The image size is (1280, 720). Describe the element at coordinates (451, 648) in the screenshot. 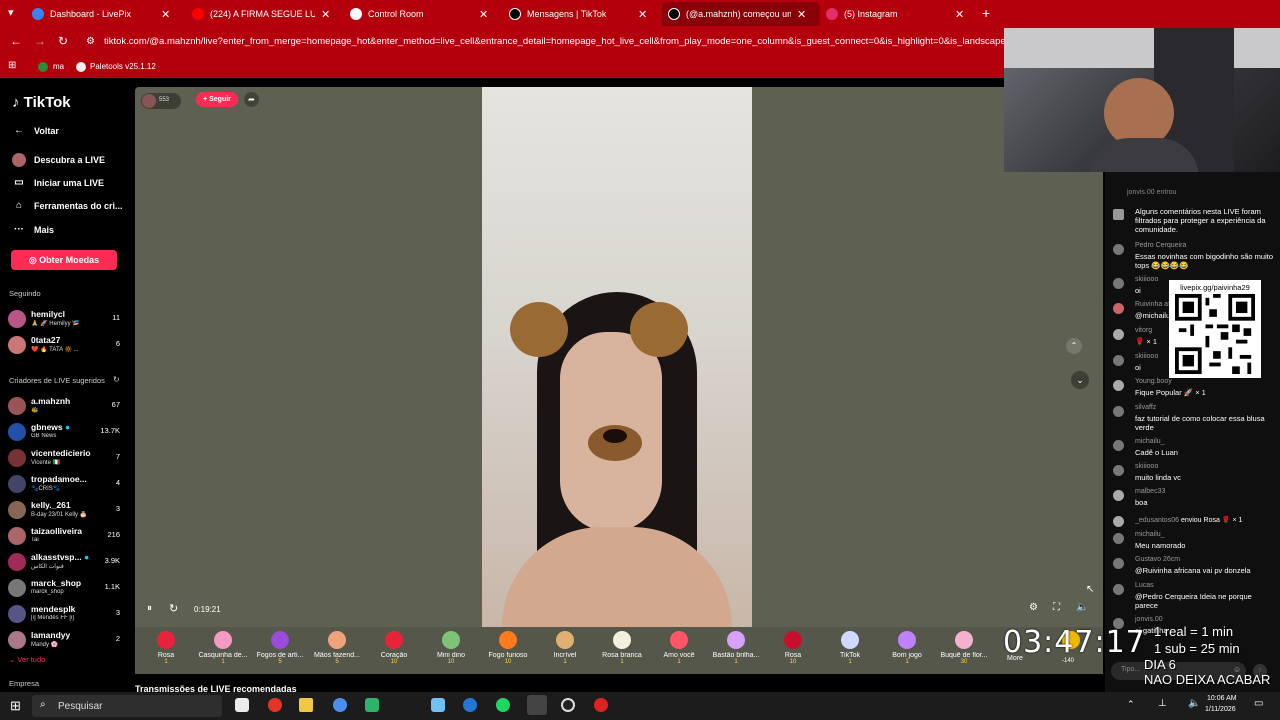

I see `gift-item: Mini dino 10` at that location.